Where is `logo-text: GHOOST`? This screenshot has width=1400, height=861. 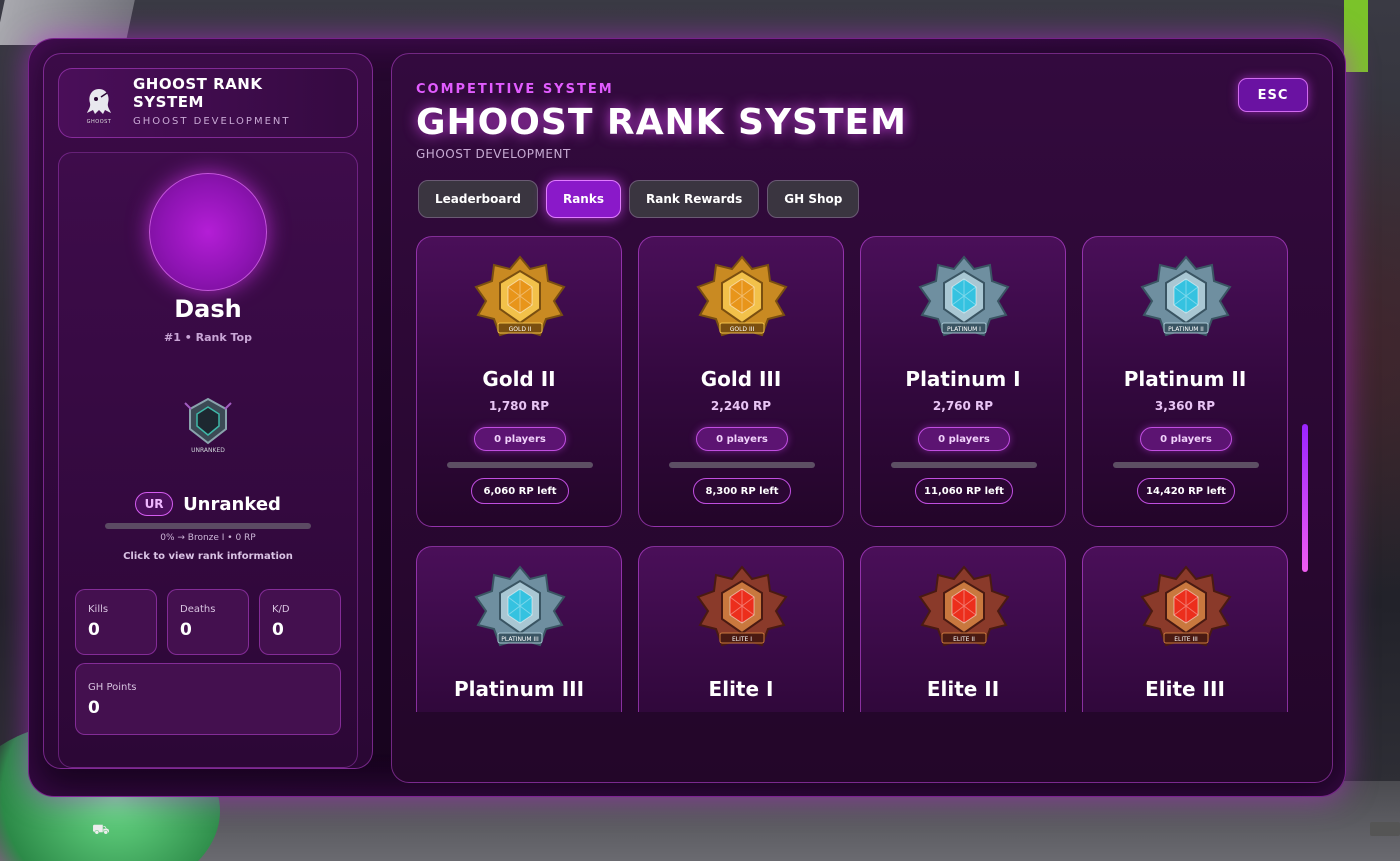 logo-text: GHOOST is located at coordinates (99, 122).